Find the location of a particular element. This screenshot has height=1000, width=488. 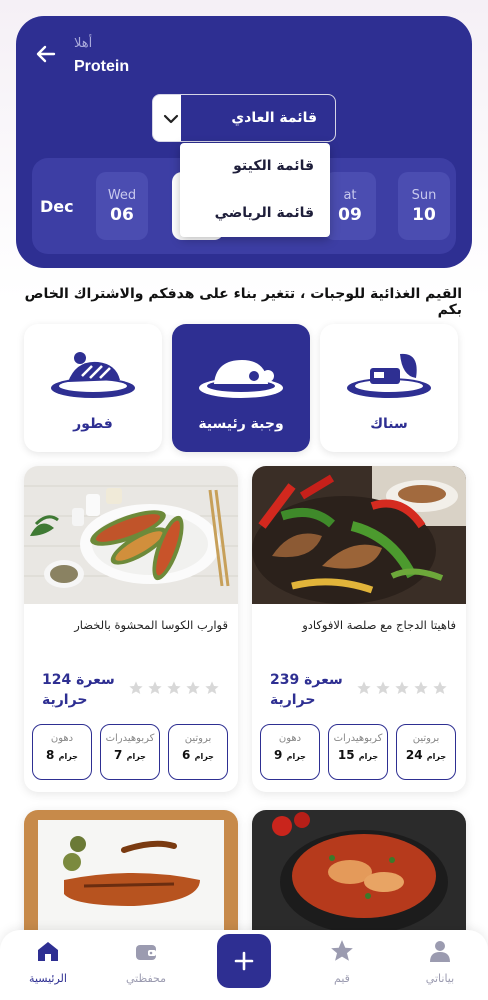

macro-carbs: كربوهيدرات 15 جرام is located at coordinates (358, 752).